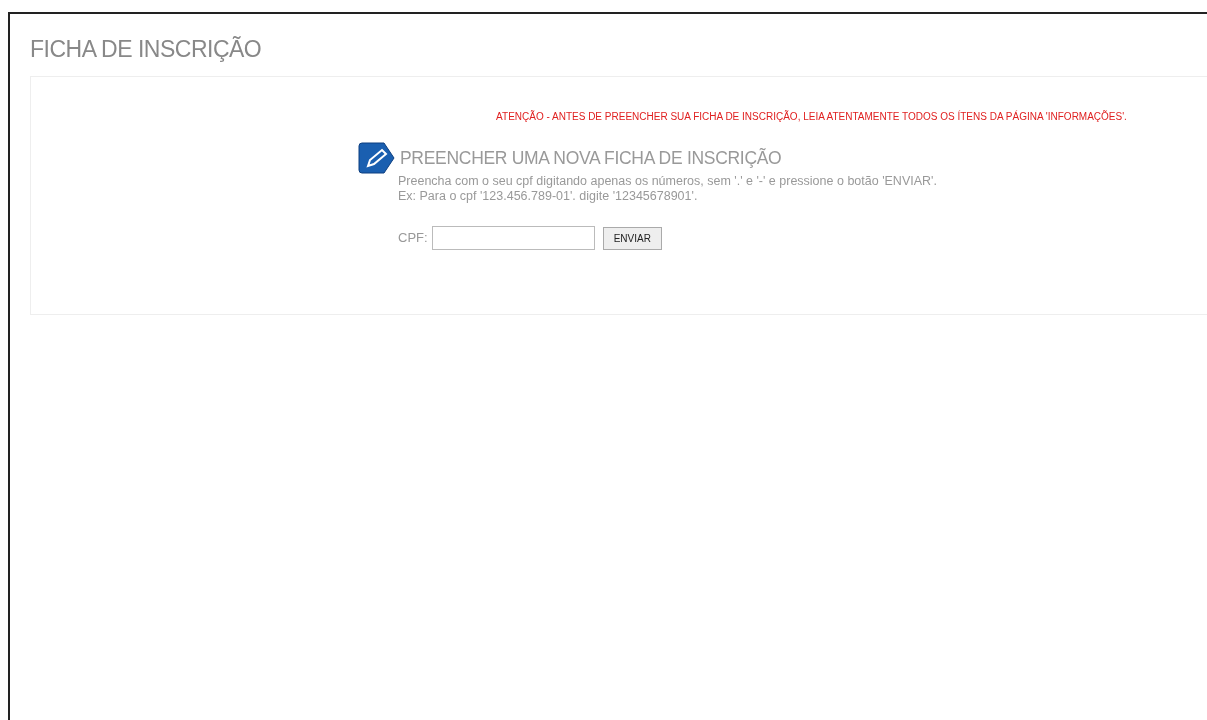  What do you see at coordinates (548, 196) in the screenshot?
I see `instruction-text: Ex: Para o cpf '123.456.789-01'. digite '12345678901'.` at bounding box center [548, 196].